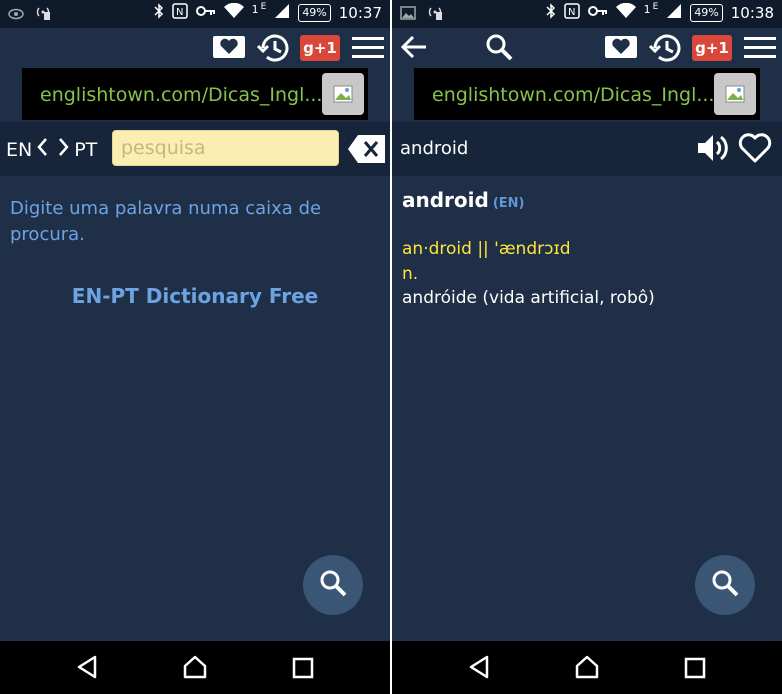 The image size is (782, 694). Describe the element at coordinates (508, 203) in the screenshot. I see `headword-lang-tag: (EN)` at that location.